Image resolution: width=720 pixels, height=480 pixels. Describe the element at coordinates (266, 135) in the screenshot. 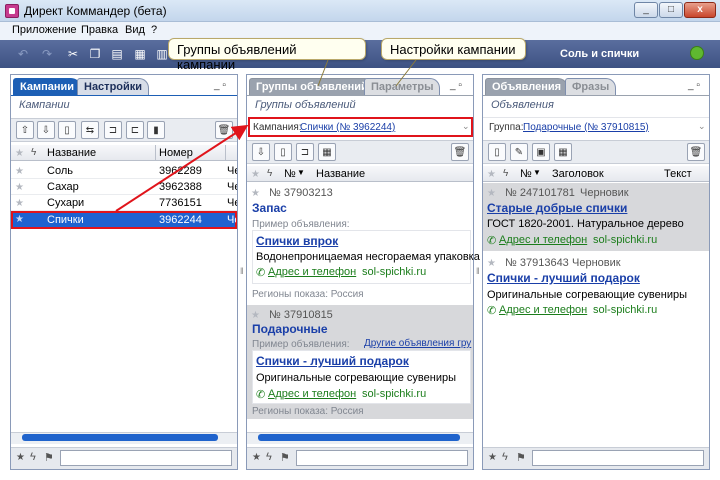

I see `annotation-arrows` at that location.